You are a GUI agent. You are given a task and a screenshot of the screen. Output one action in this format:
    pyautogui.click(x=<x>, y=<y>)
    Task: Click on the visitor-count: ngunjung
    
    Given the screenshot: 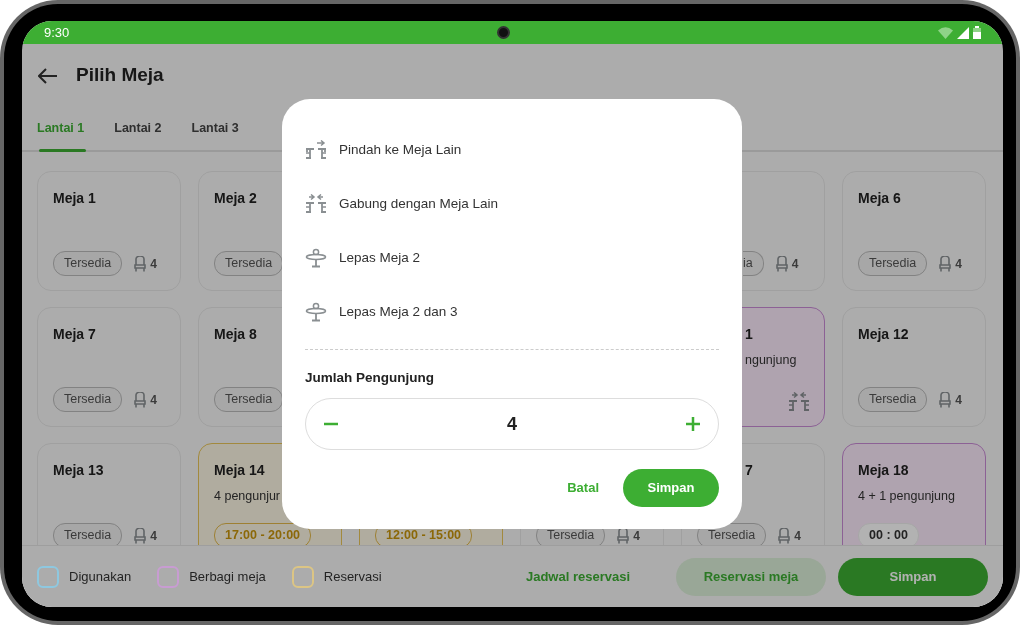 What is the action you would take?
    pyautogui.click(x=771, y=360)
    